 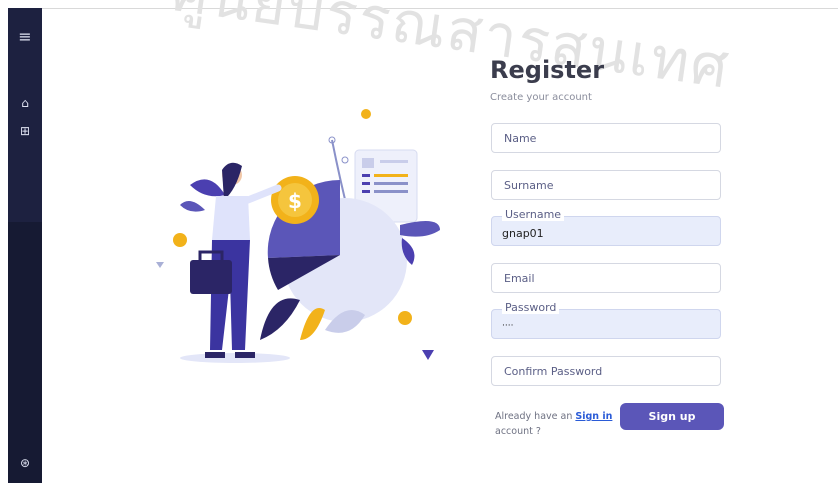 What do you see at coordinates (533, 214) in the screenshot?
I see `username-label: Username` at bounding box center [533, 214].